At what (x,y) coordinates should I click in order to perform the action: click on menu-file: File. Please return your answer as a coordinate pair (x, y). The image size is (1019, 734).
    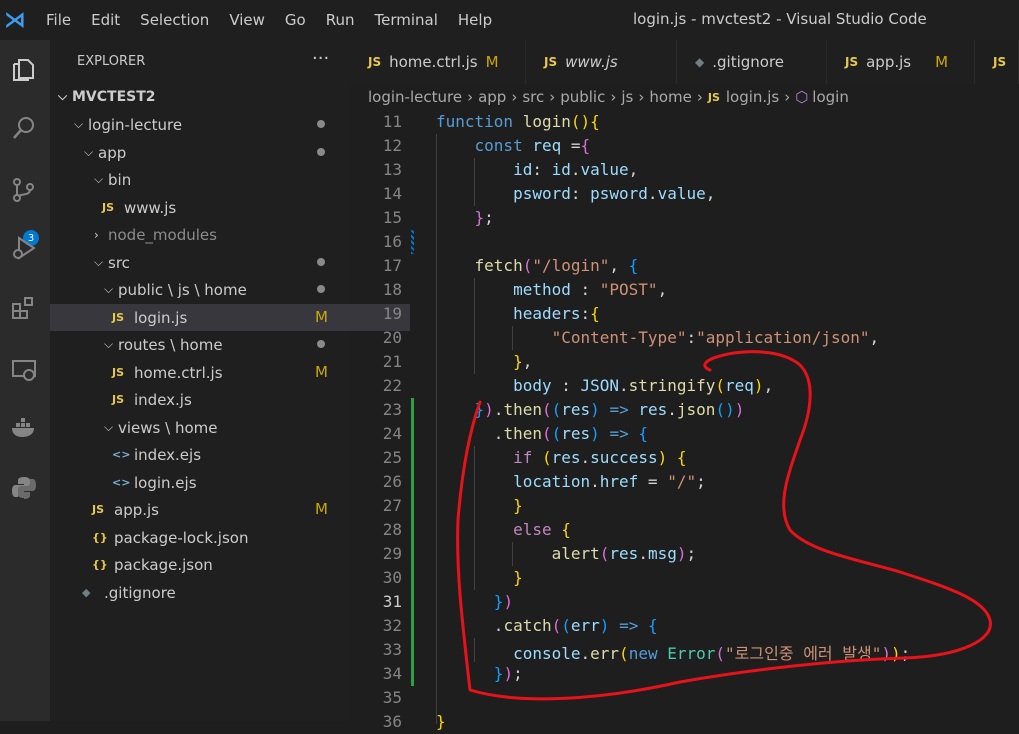
    Looking at the image, I should click on (58, 20).